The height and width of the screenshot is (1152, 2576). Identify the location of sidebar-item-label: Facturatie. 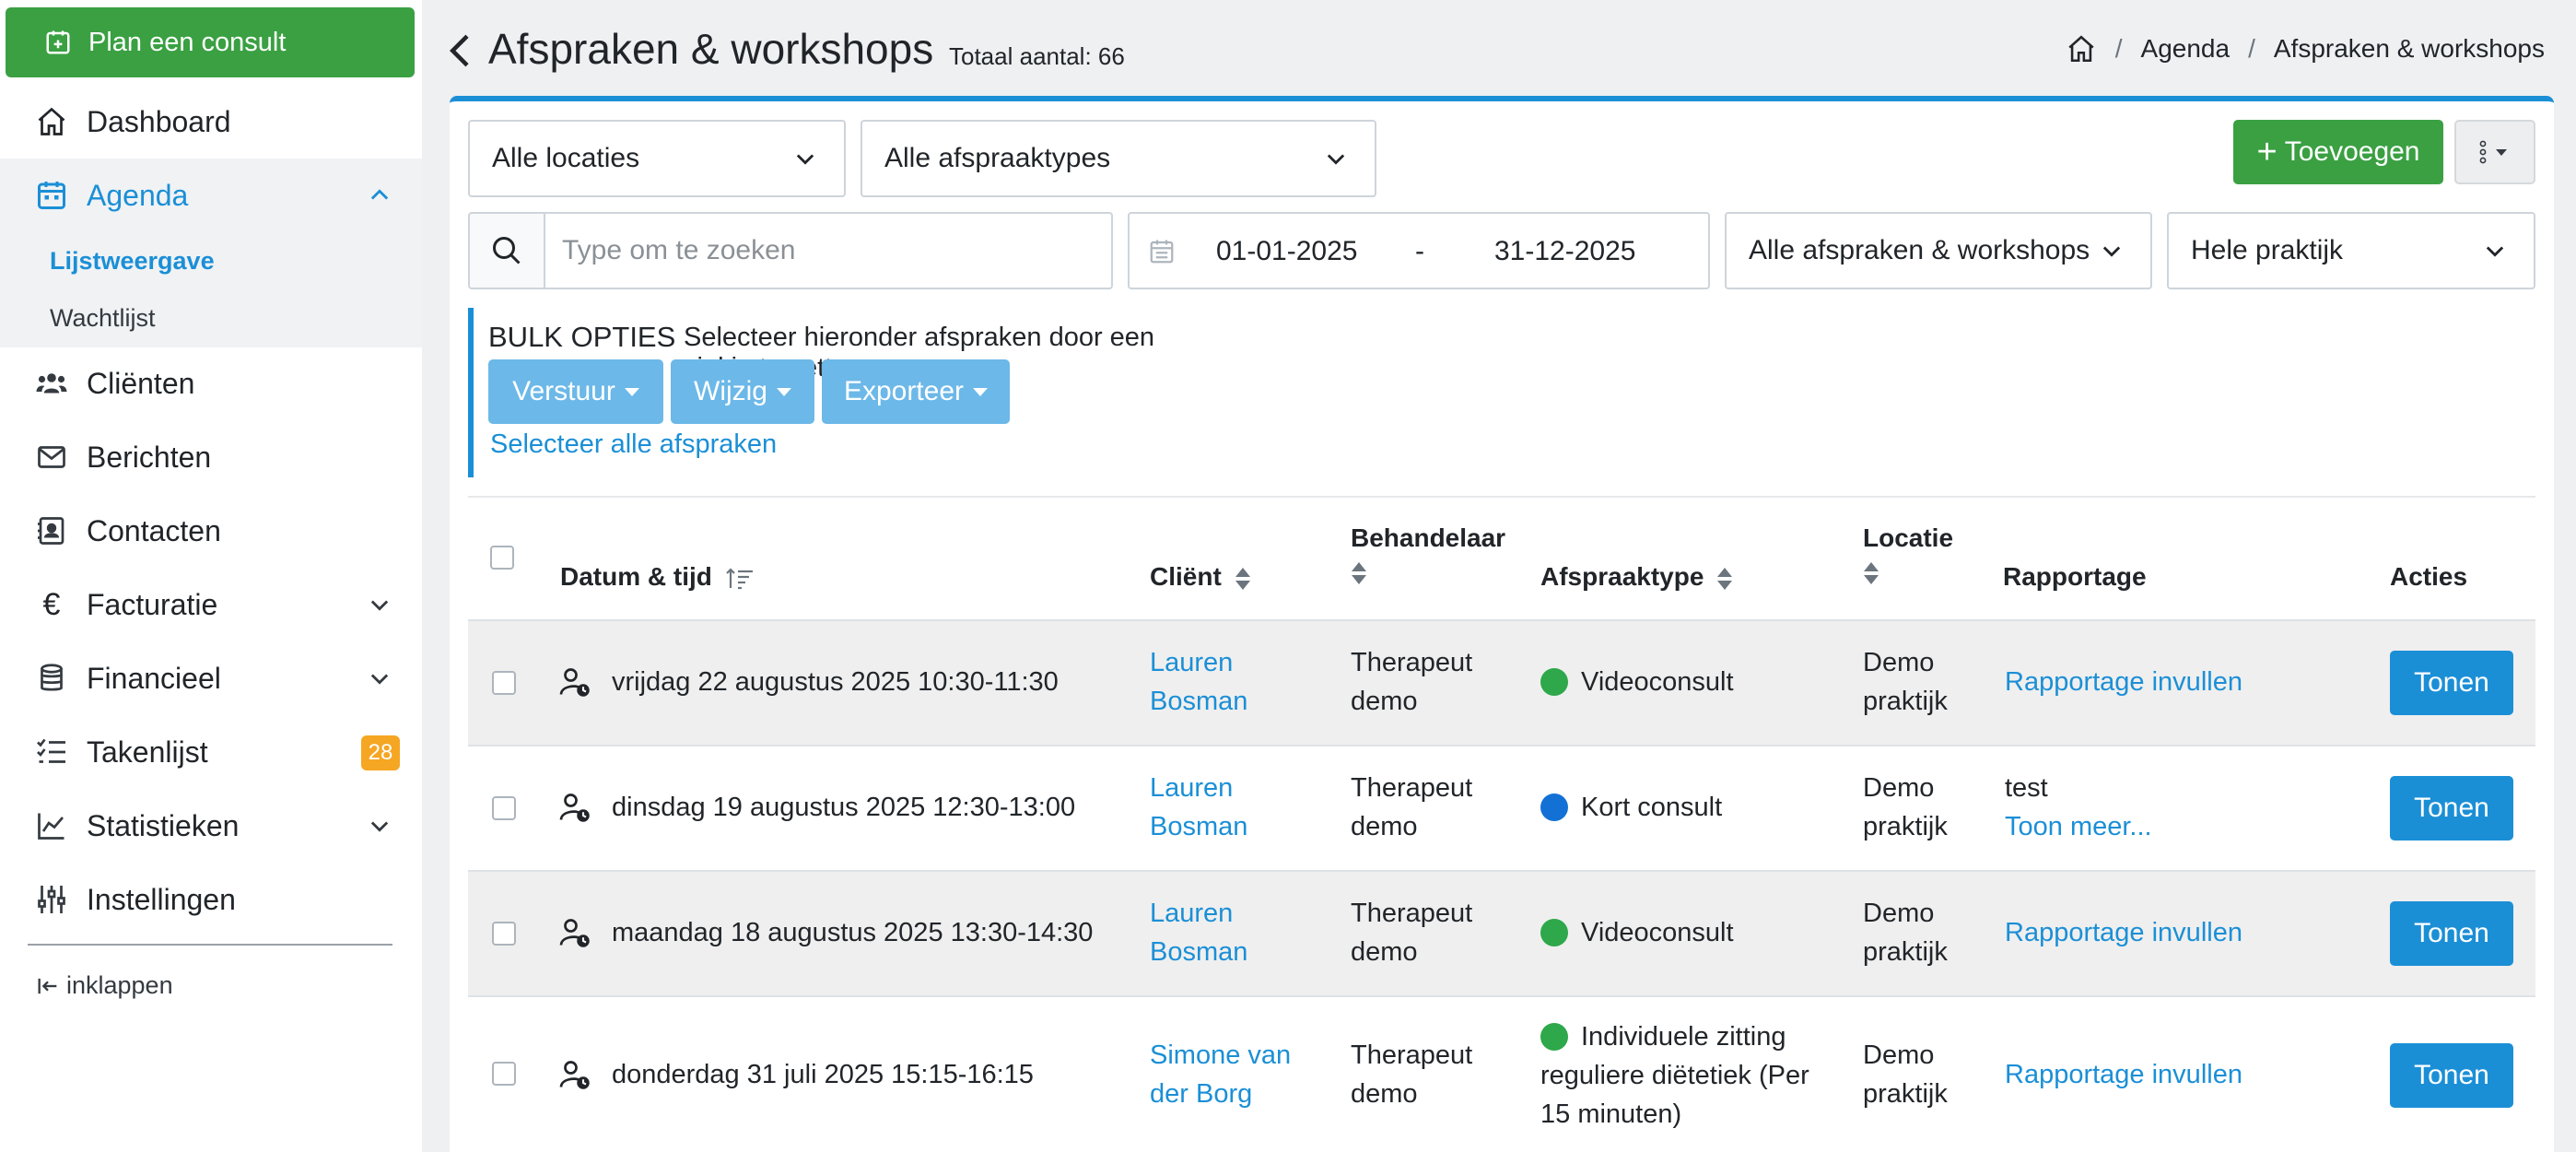
(152, 604).